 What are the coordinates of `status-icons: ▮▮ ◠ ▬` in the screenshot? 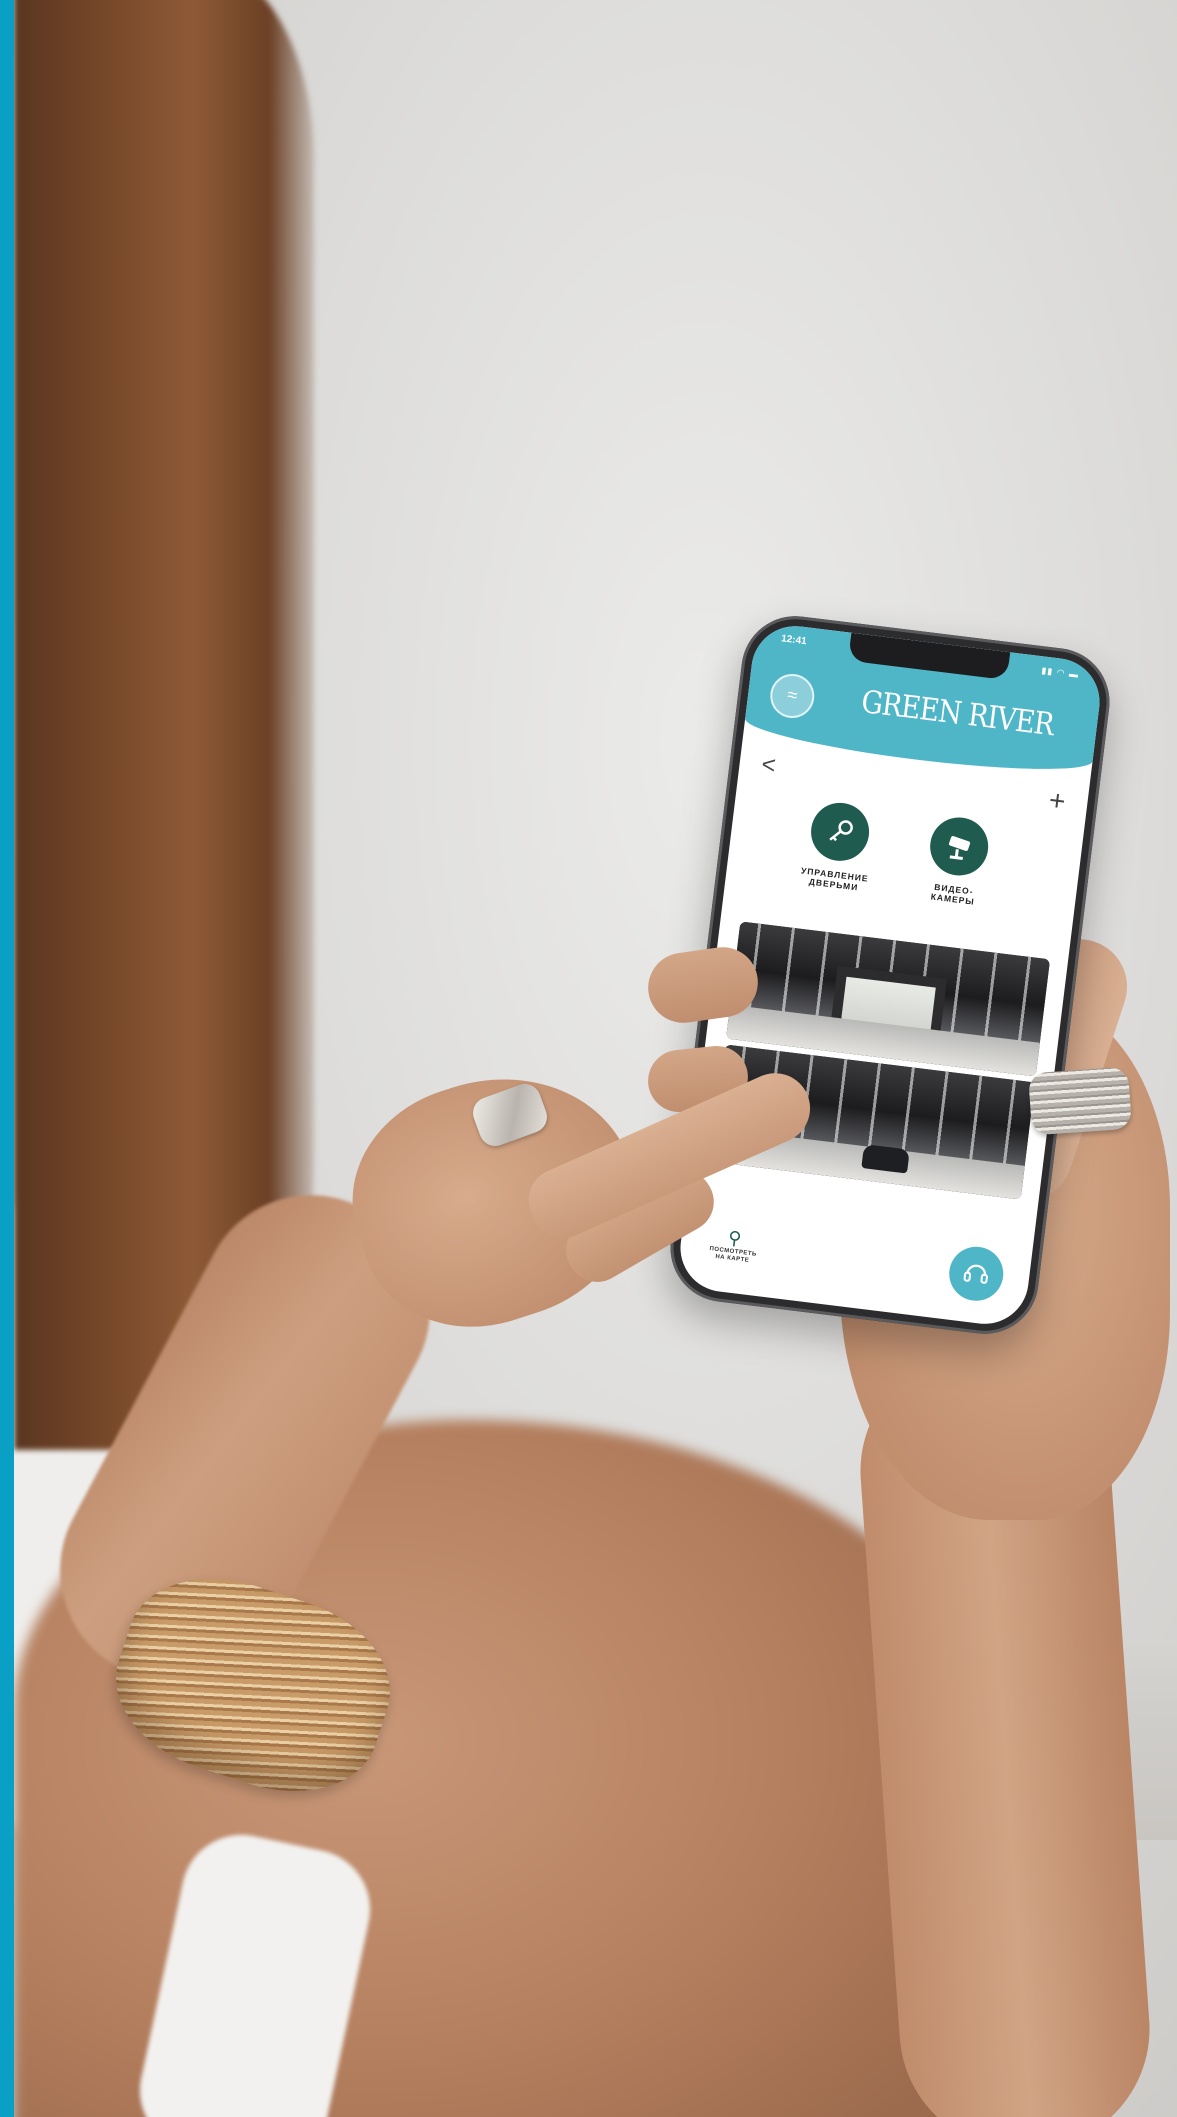 It's located at (1060, 672).